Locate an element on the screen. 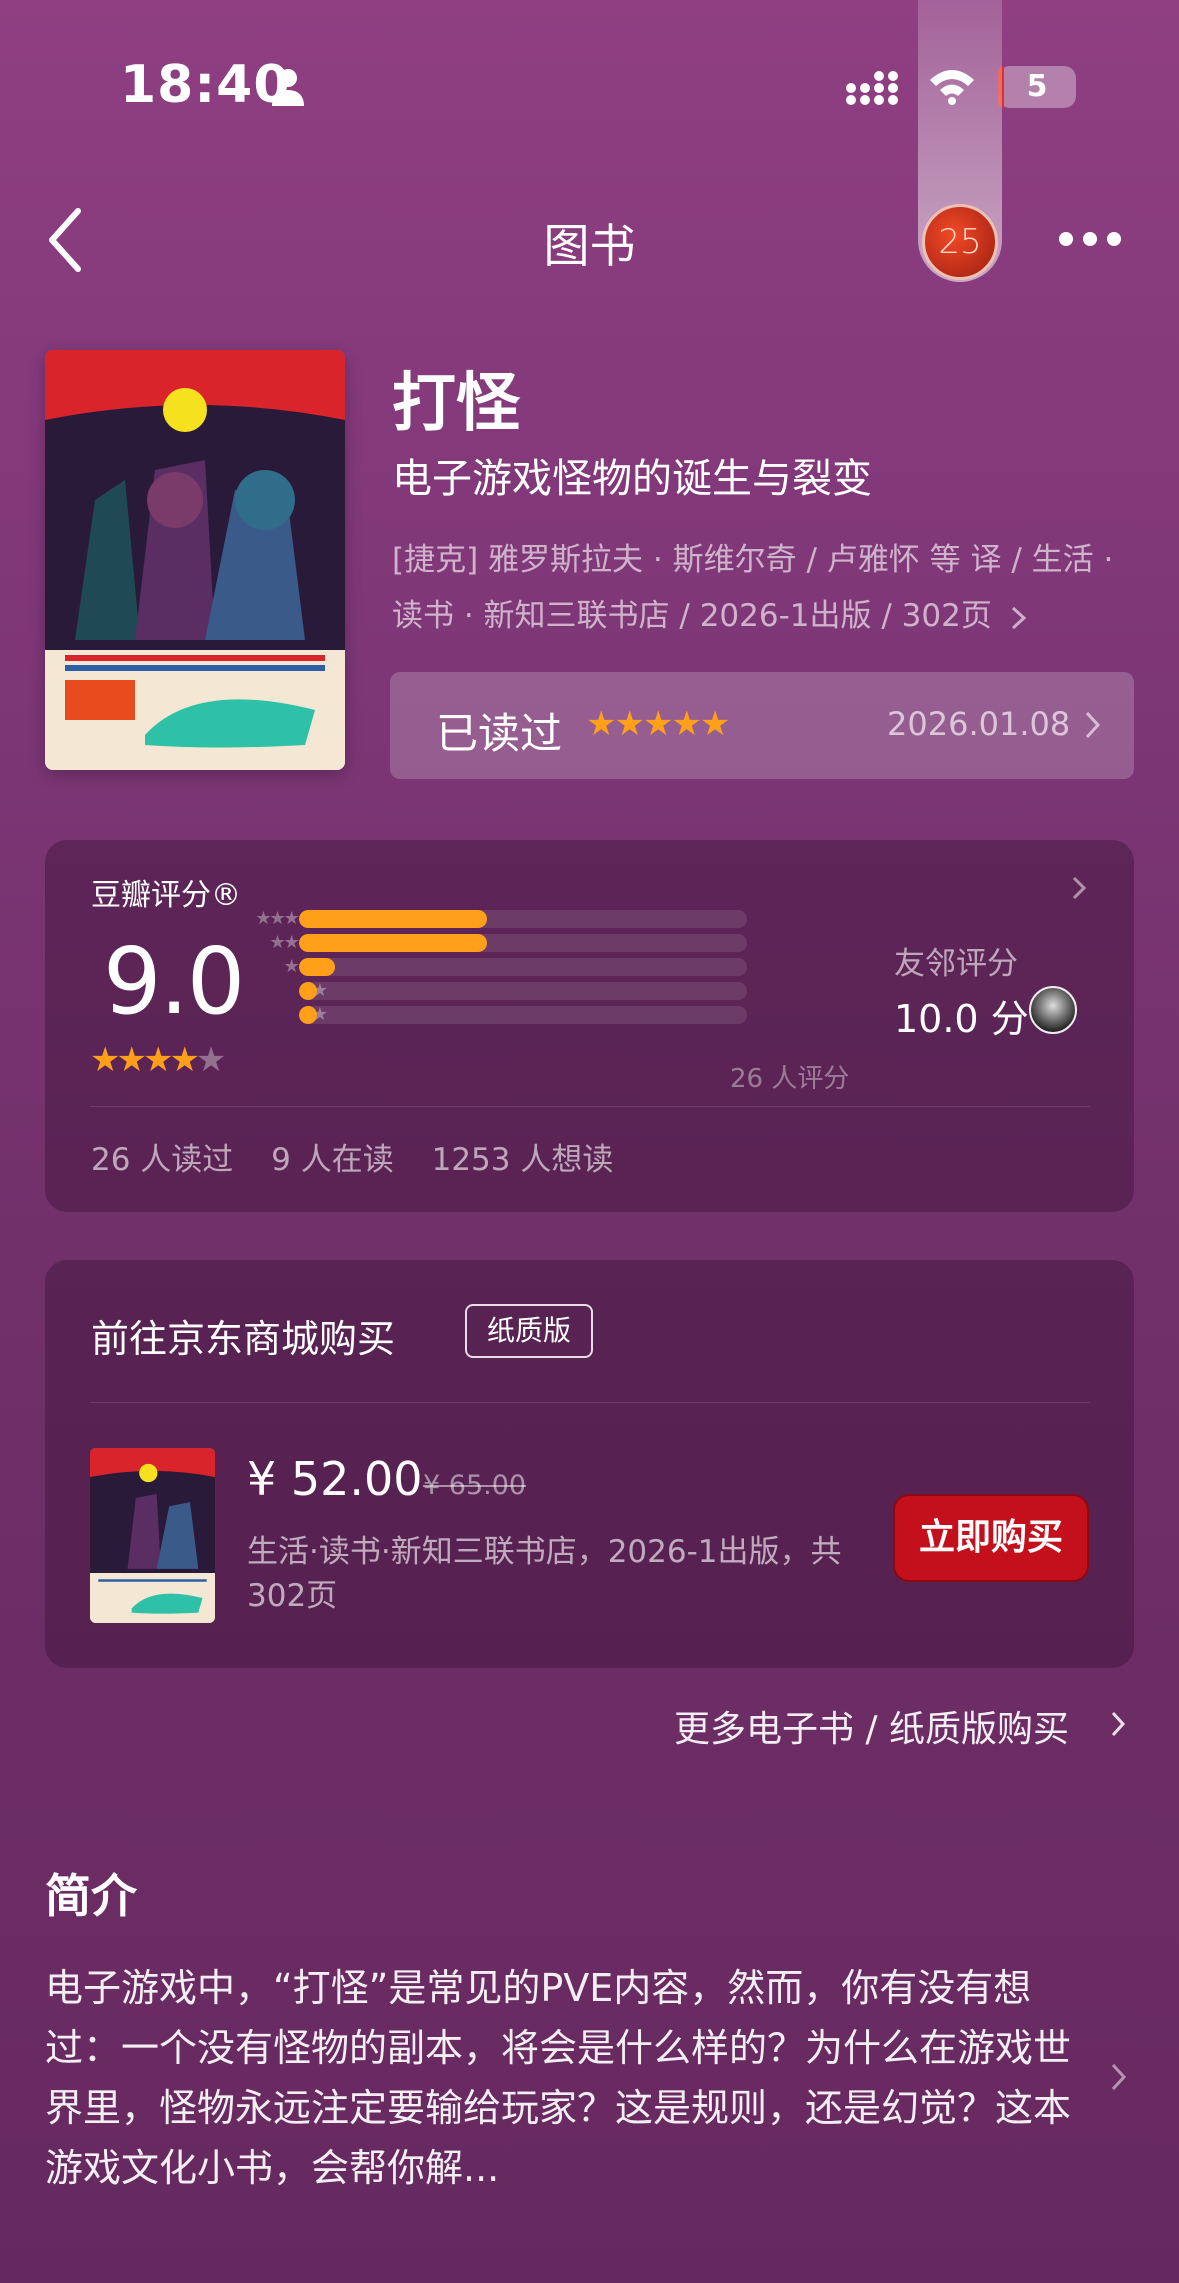 The height and width of the screenshot is (2283, 1179). edition-badge: 纸质版 is located at coordinates (529, 1331).